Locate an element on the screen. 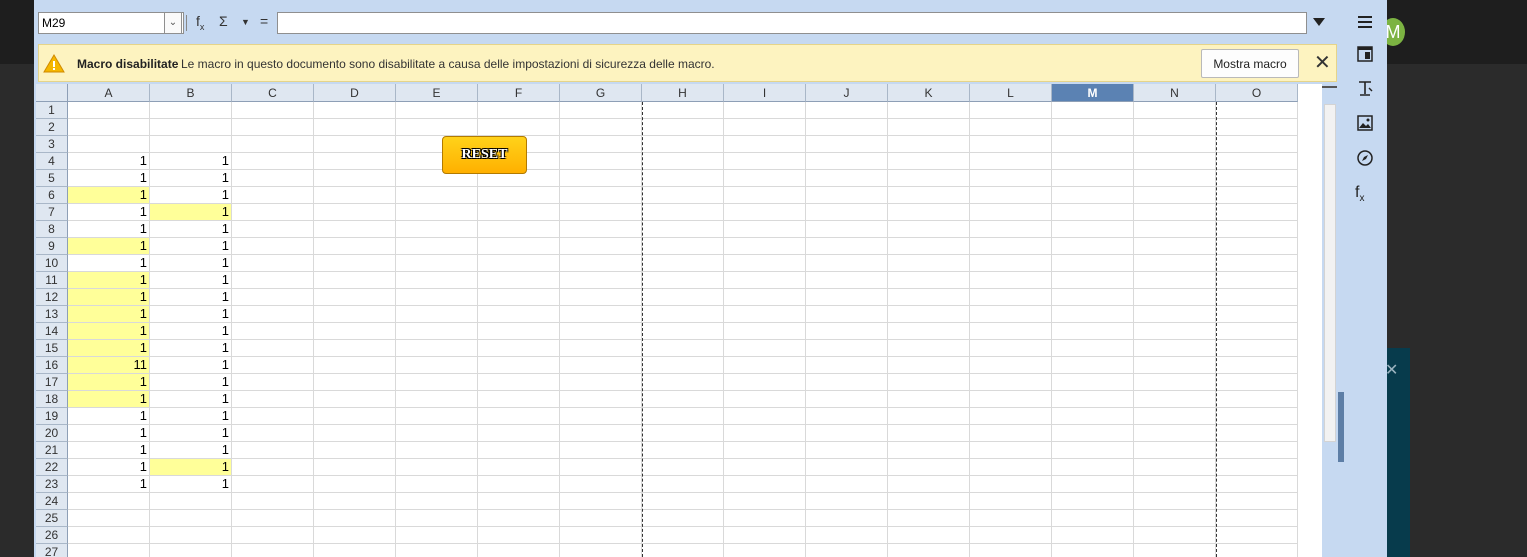 The image size is (1527, 557). cell-f12 is located at coordinates (519, 297).